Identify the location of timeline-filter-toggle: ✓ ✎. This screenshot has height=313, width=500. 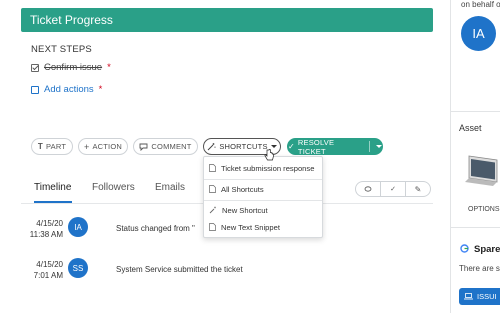
(393, 189).